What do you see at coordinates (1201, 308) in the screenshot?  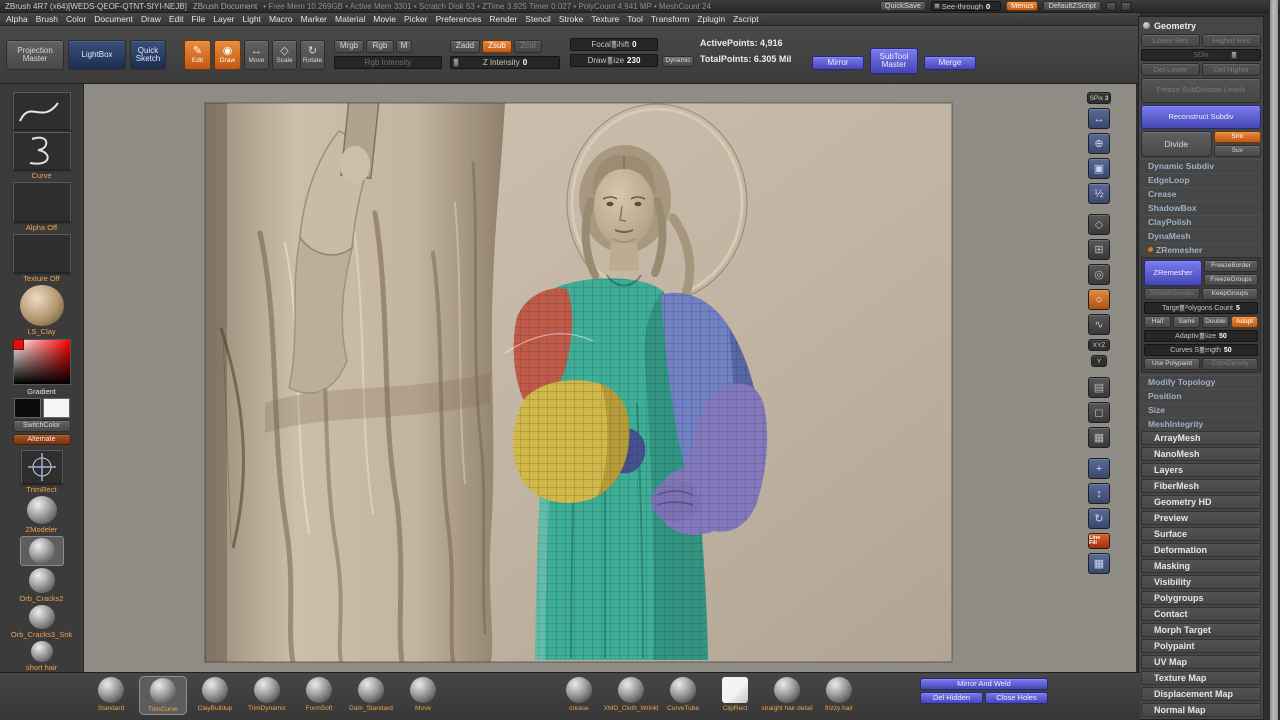 I see `target-polygons-slider: Target Polygons Count 5` at bounding box center [1201, 308].